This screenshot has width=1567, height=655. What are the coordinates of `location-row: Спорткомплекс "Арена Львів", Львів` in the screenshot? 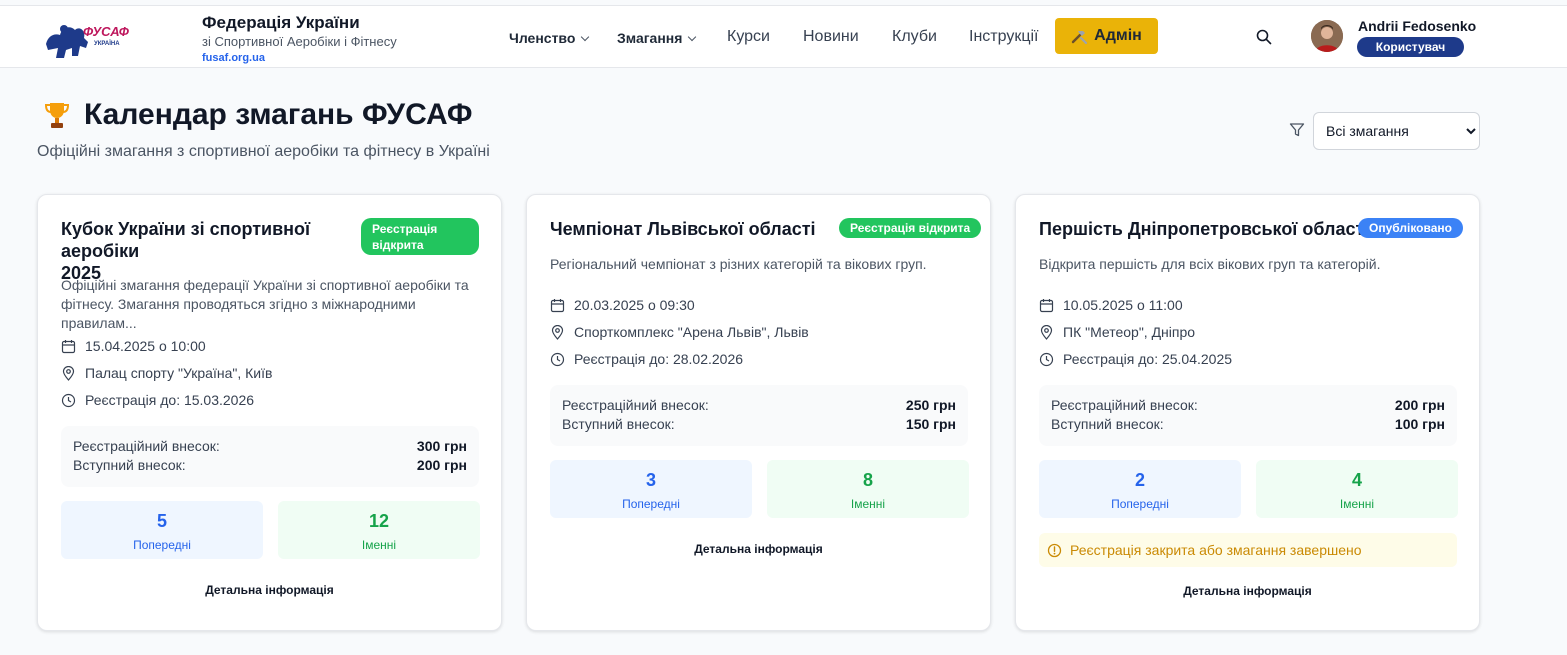 It's located at (679, 332).